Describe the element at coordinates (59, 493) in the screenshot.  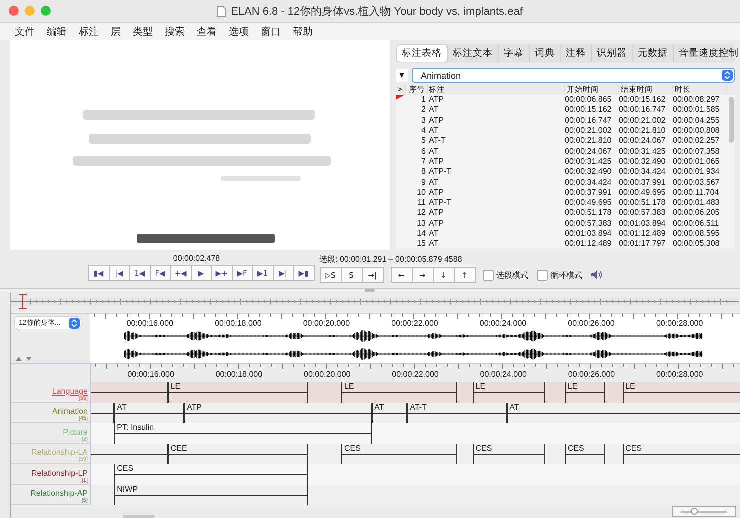
I see `tier-name: Relationship-AP` at that location.